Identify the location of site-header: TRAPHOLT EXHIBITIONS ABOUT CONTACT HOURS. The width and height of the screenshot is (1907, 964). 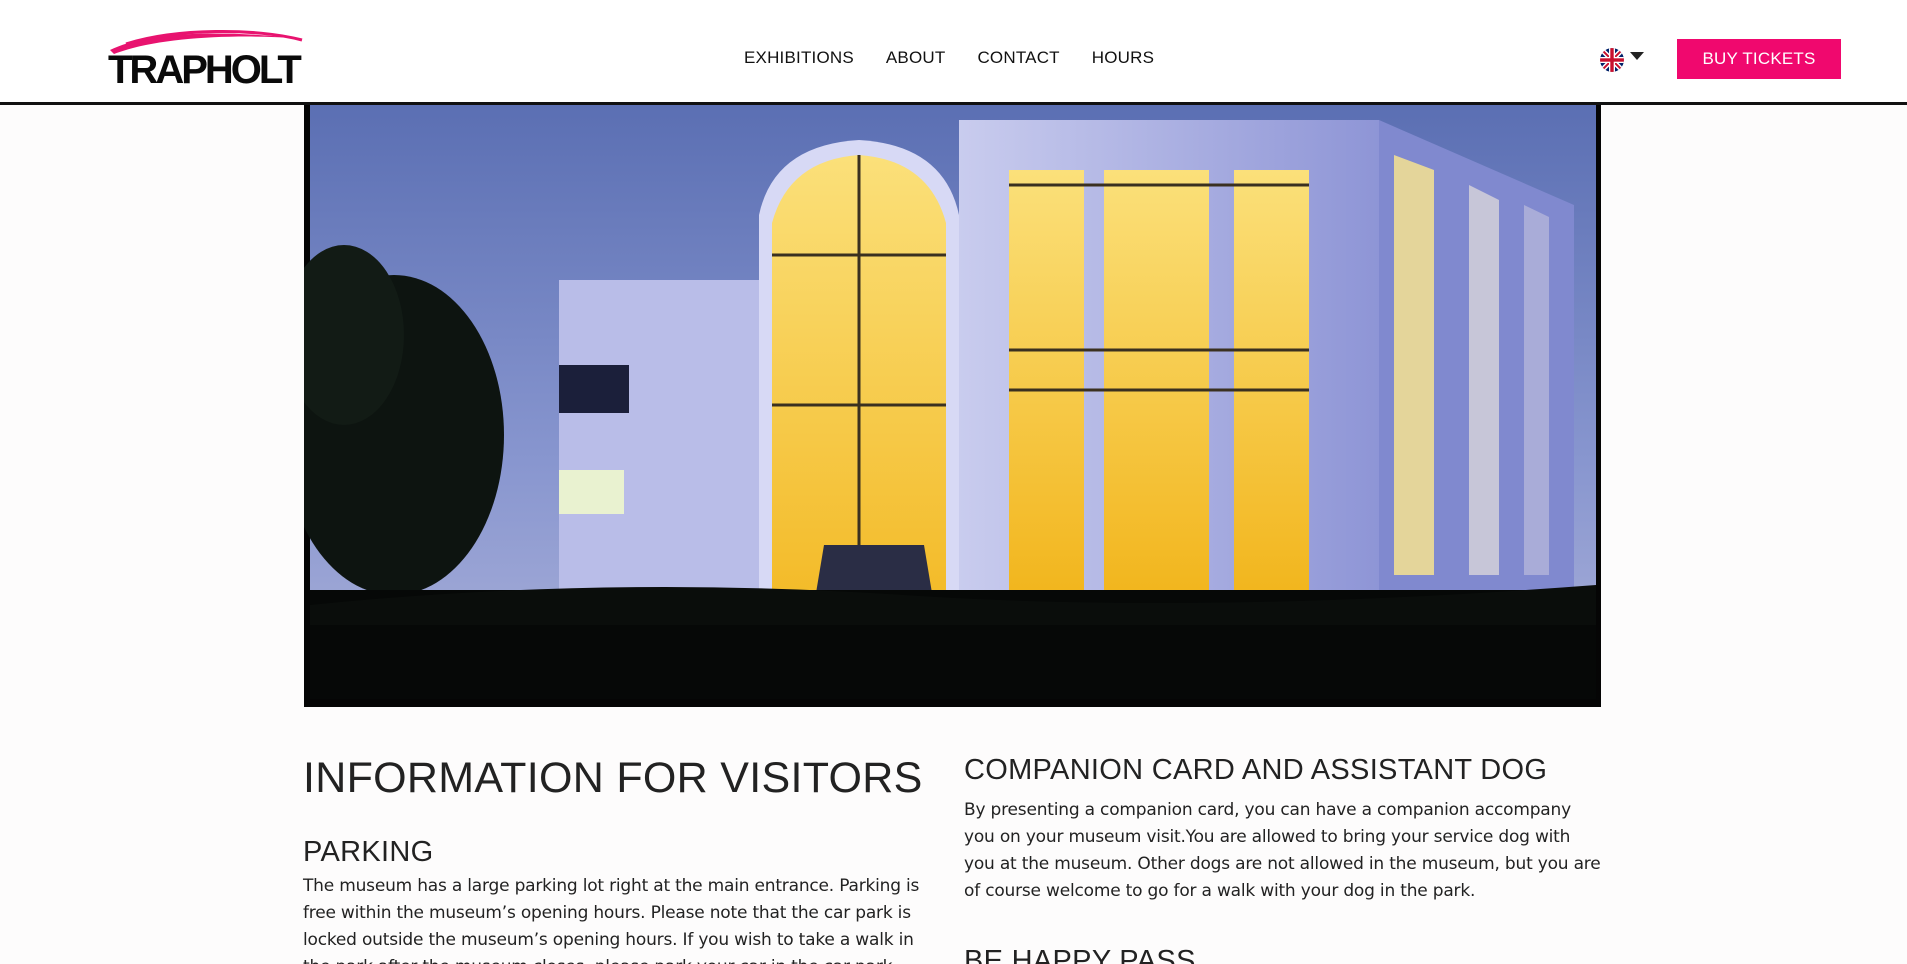
(953, 52).